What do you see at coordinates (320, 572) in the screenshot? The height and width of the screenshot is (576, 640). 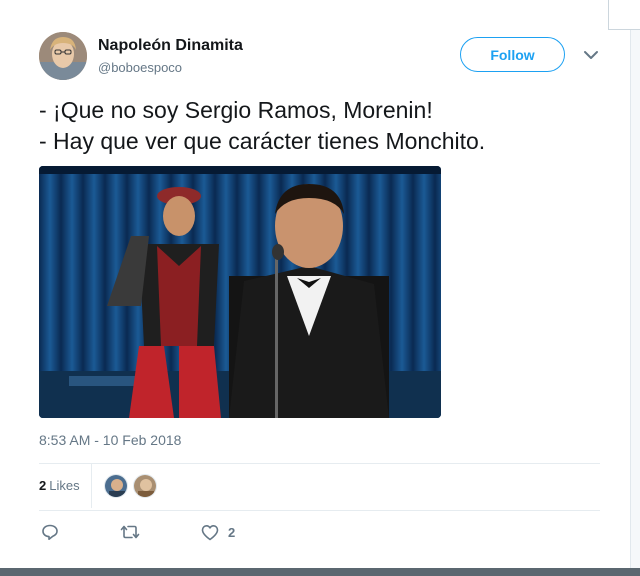 I see `bottom-bar` at bounding box center [320, 572].